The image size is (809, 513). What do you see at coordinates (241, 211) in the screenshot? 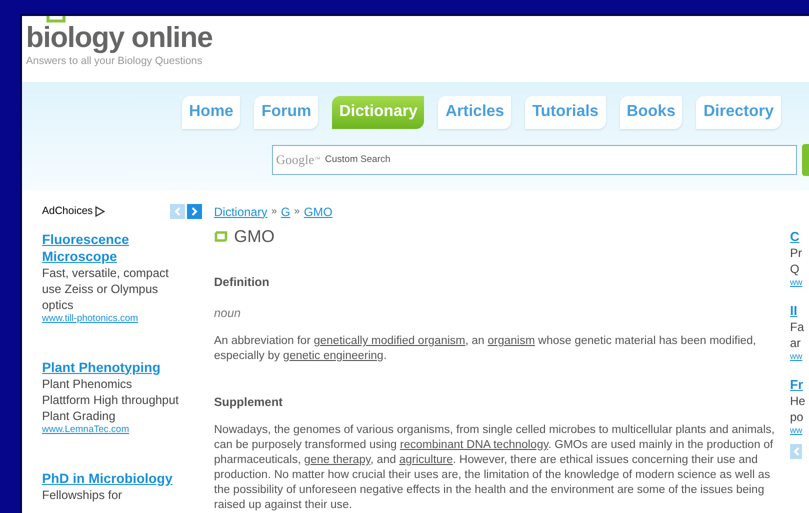
I see `breadcrumb-link: Dictionary` at bounding box center [241, 211].